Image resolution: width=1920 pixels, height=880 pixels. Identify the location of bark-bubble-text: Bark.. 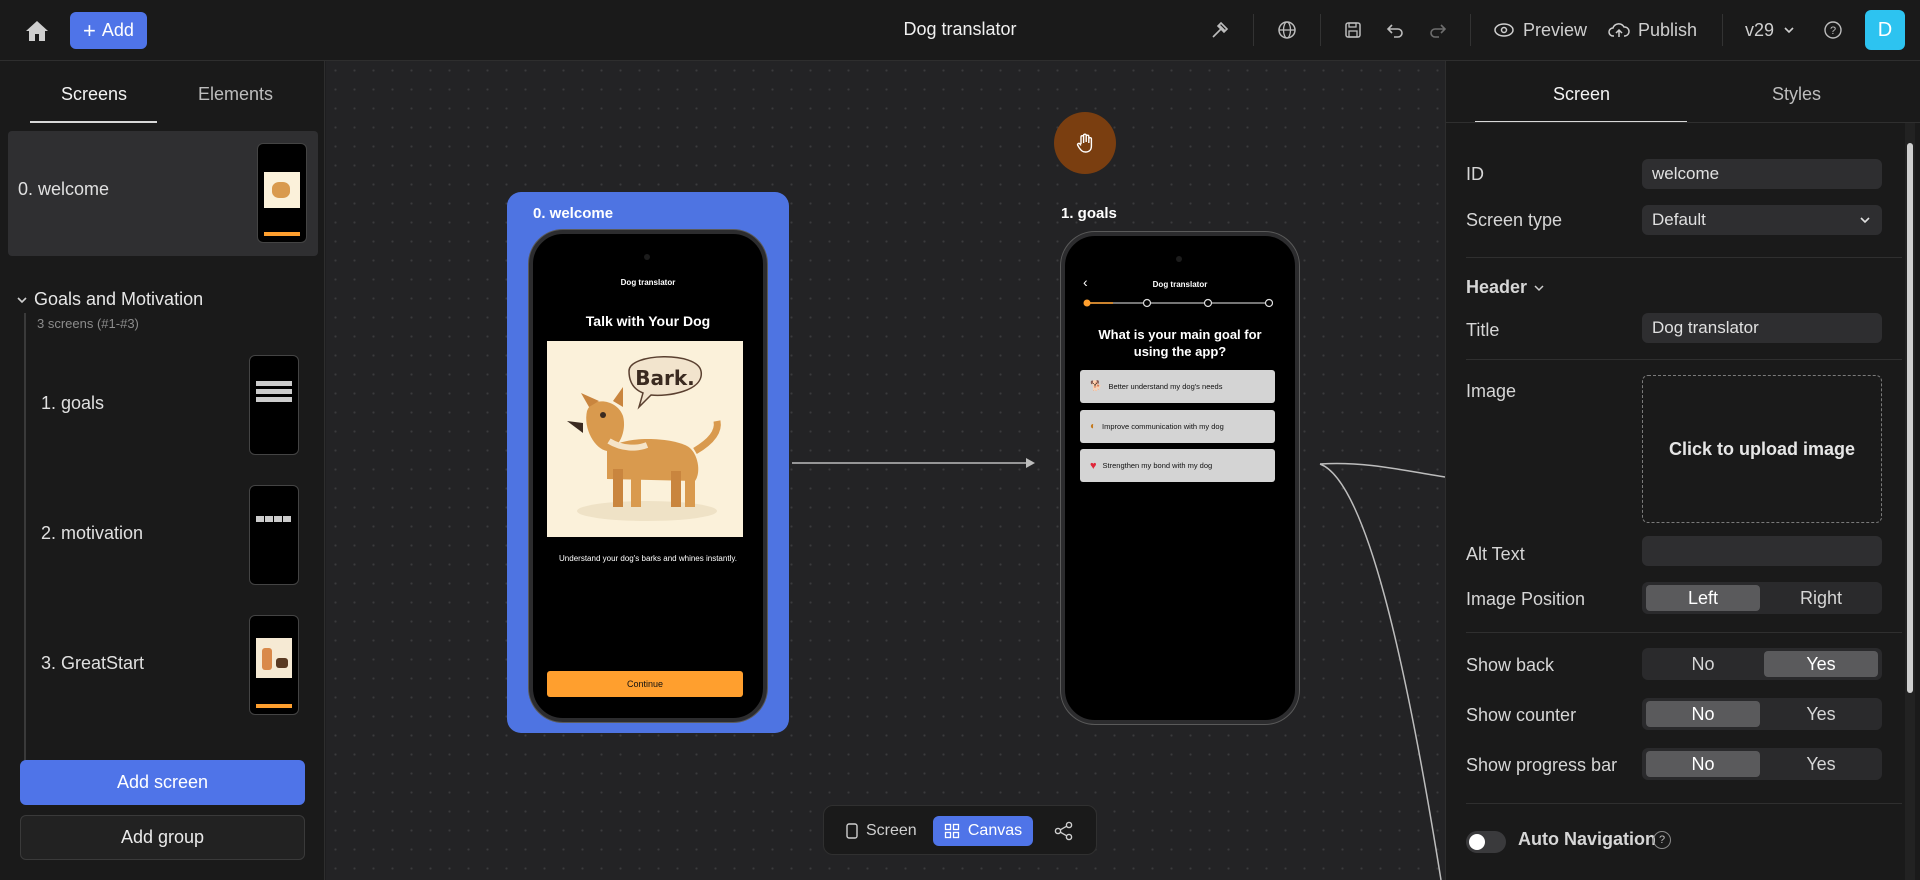
(665, 378).